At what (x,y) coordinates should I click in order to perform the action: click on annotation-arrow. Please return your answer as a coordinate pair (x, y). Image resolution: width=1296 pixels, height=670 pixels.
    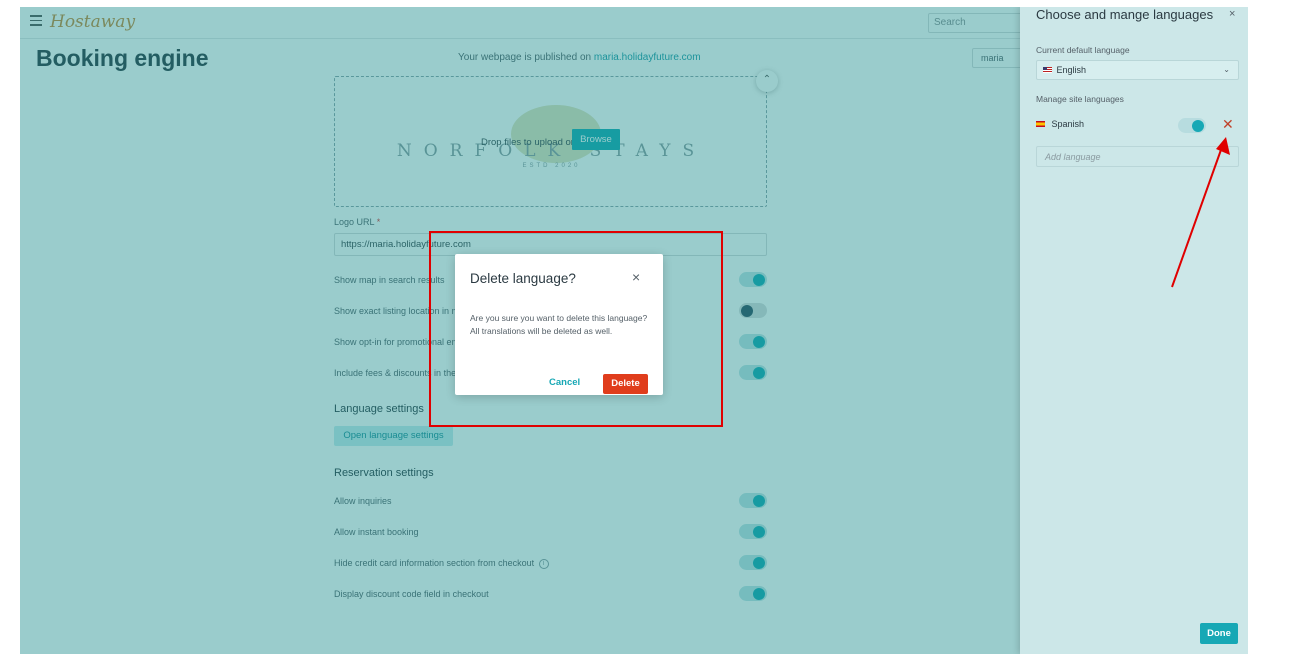
    Looking at the image, I should click on (1200, 212).